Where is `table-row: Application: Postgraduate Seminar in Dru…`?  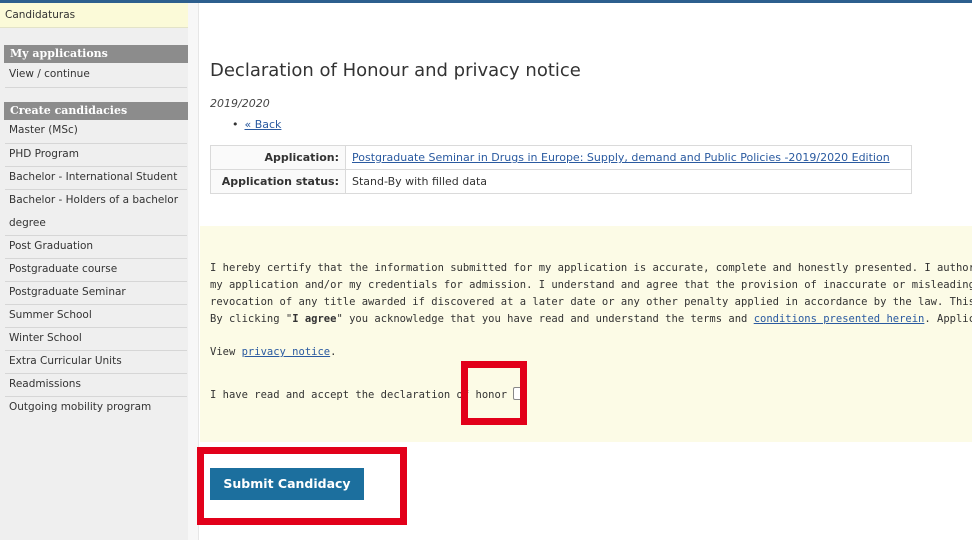
table-row: Application: Postgraduate Seminar in Dru… is located at coordinates (561, 157).